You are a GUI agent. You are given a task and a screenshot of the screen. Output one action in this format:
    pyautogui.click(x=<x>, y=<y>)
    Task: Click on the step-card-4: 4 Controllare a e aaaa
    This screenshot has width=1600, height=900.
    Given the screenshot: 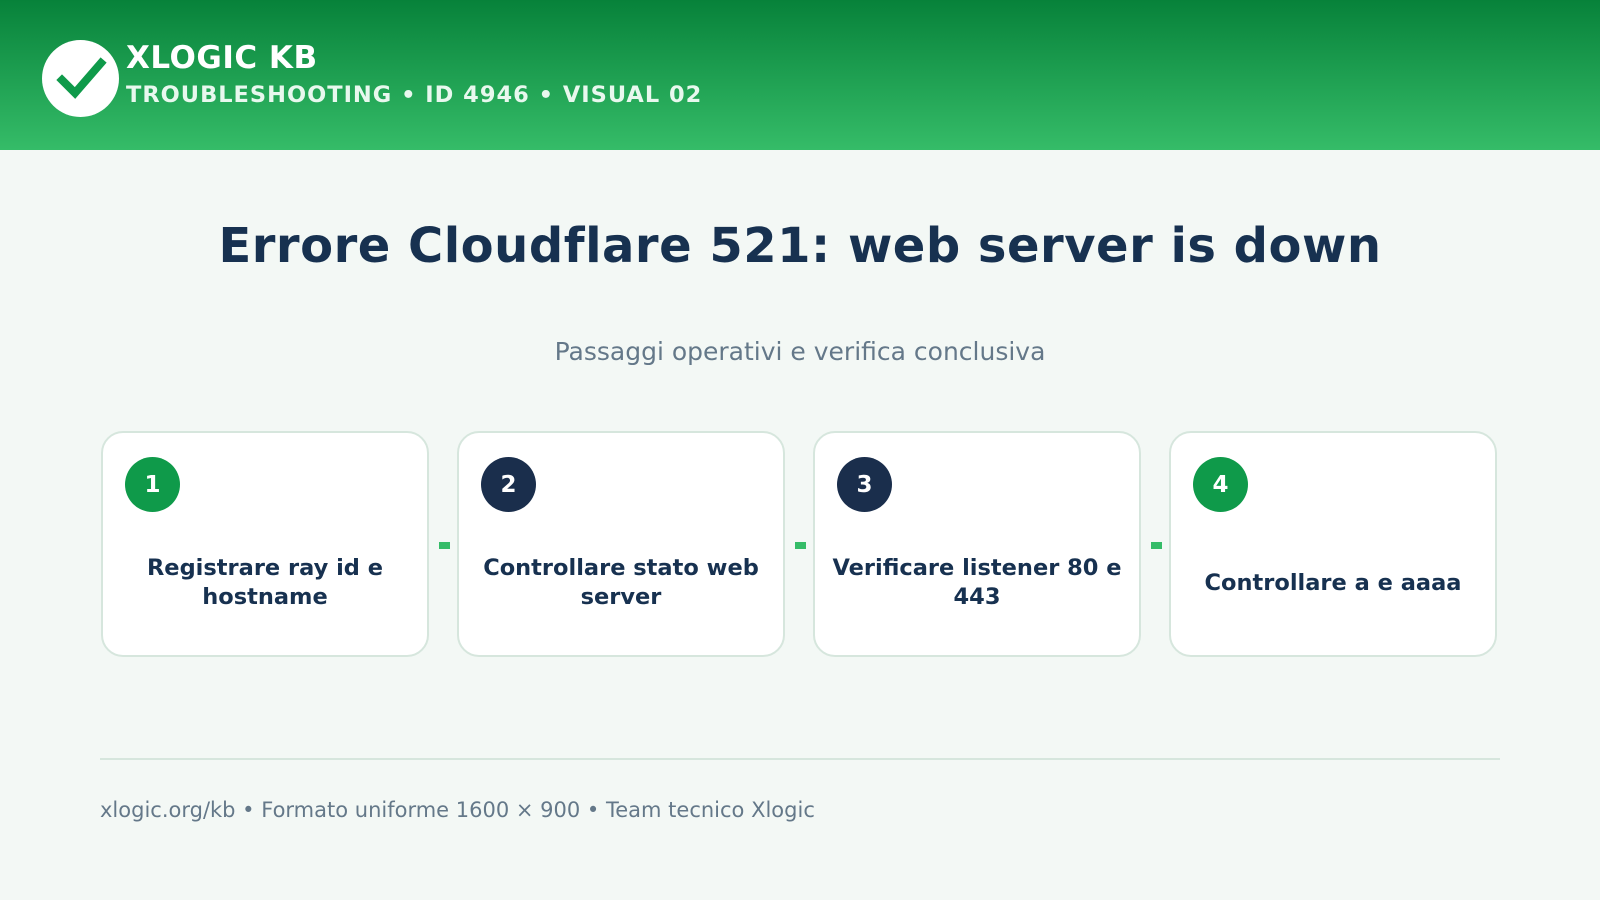 What is the action you would take?
    pyautogui.click(x=1333, y=544)
    